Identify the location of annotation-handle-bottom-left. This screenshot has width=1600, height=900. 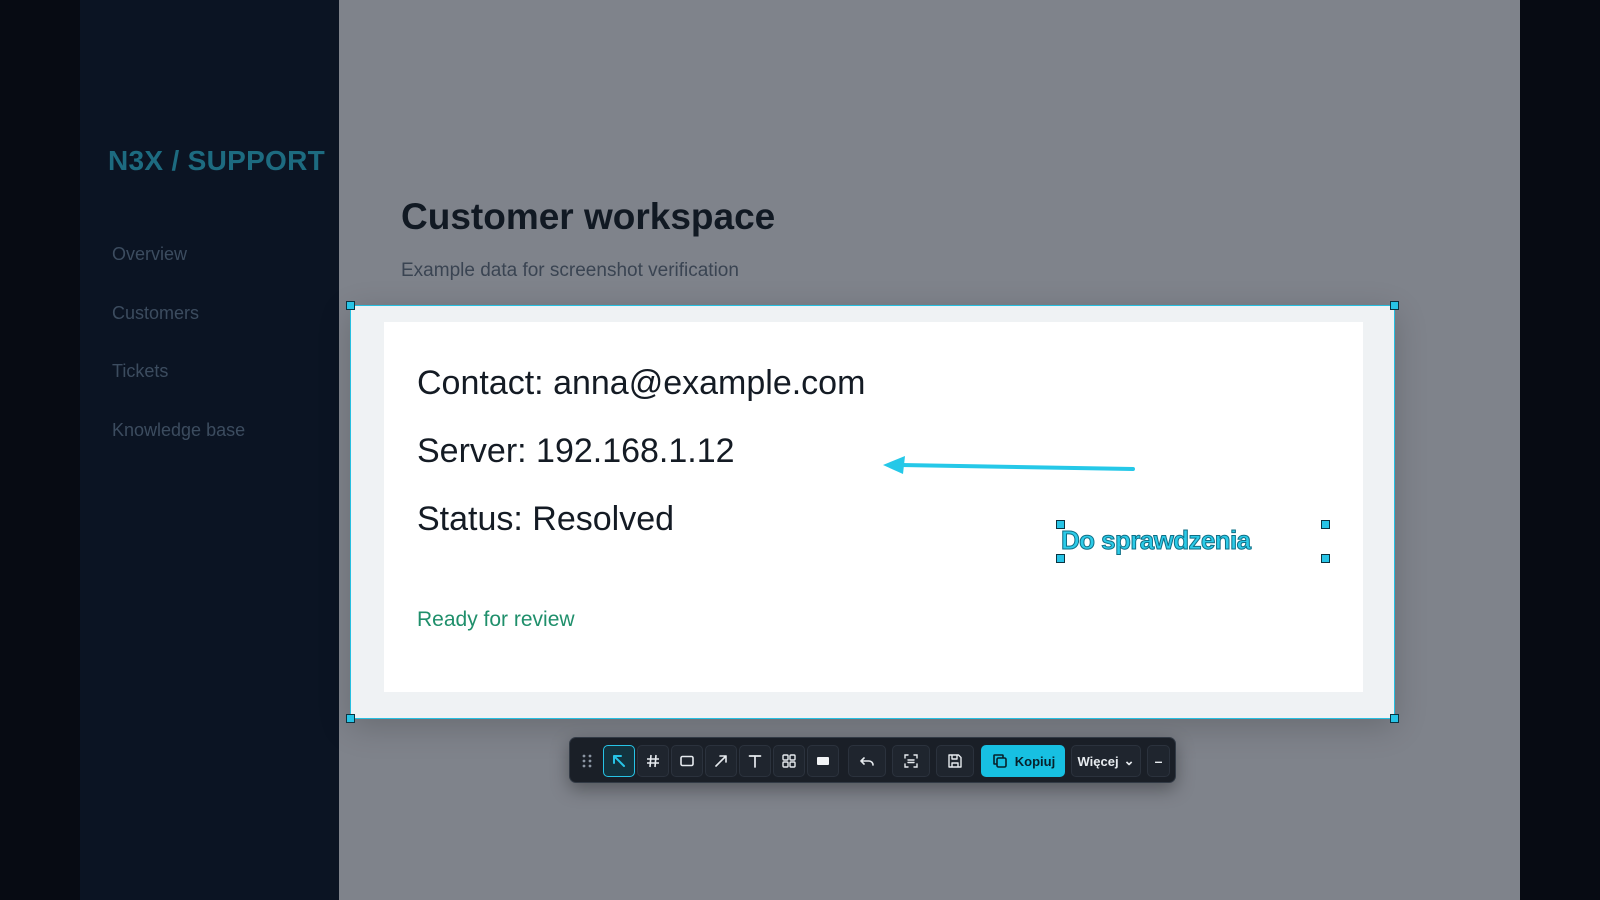
(1060, 558).